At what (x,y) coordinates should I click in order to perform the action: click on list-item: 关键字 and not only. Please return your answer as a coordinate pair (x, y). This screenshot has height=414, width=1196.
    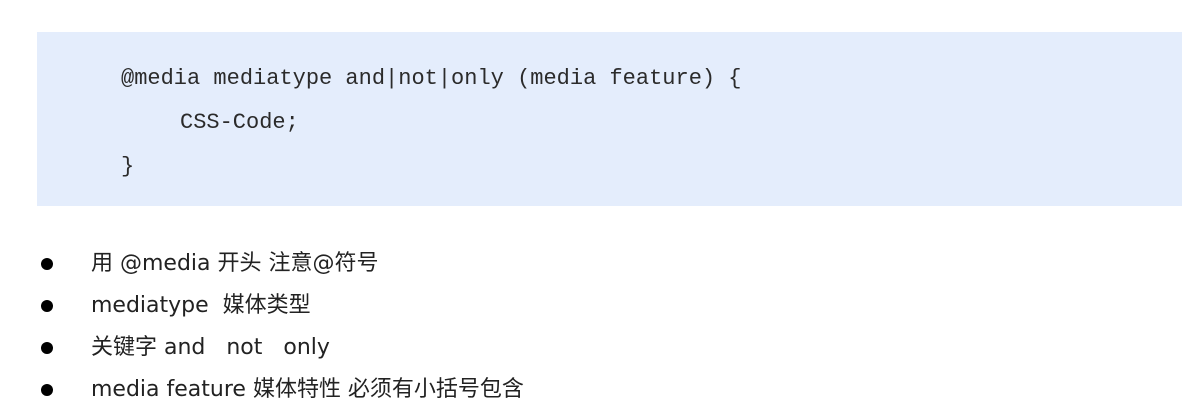
    Looking at the image, I should click on (598, 348).